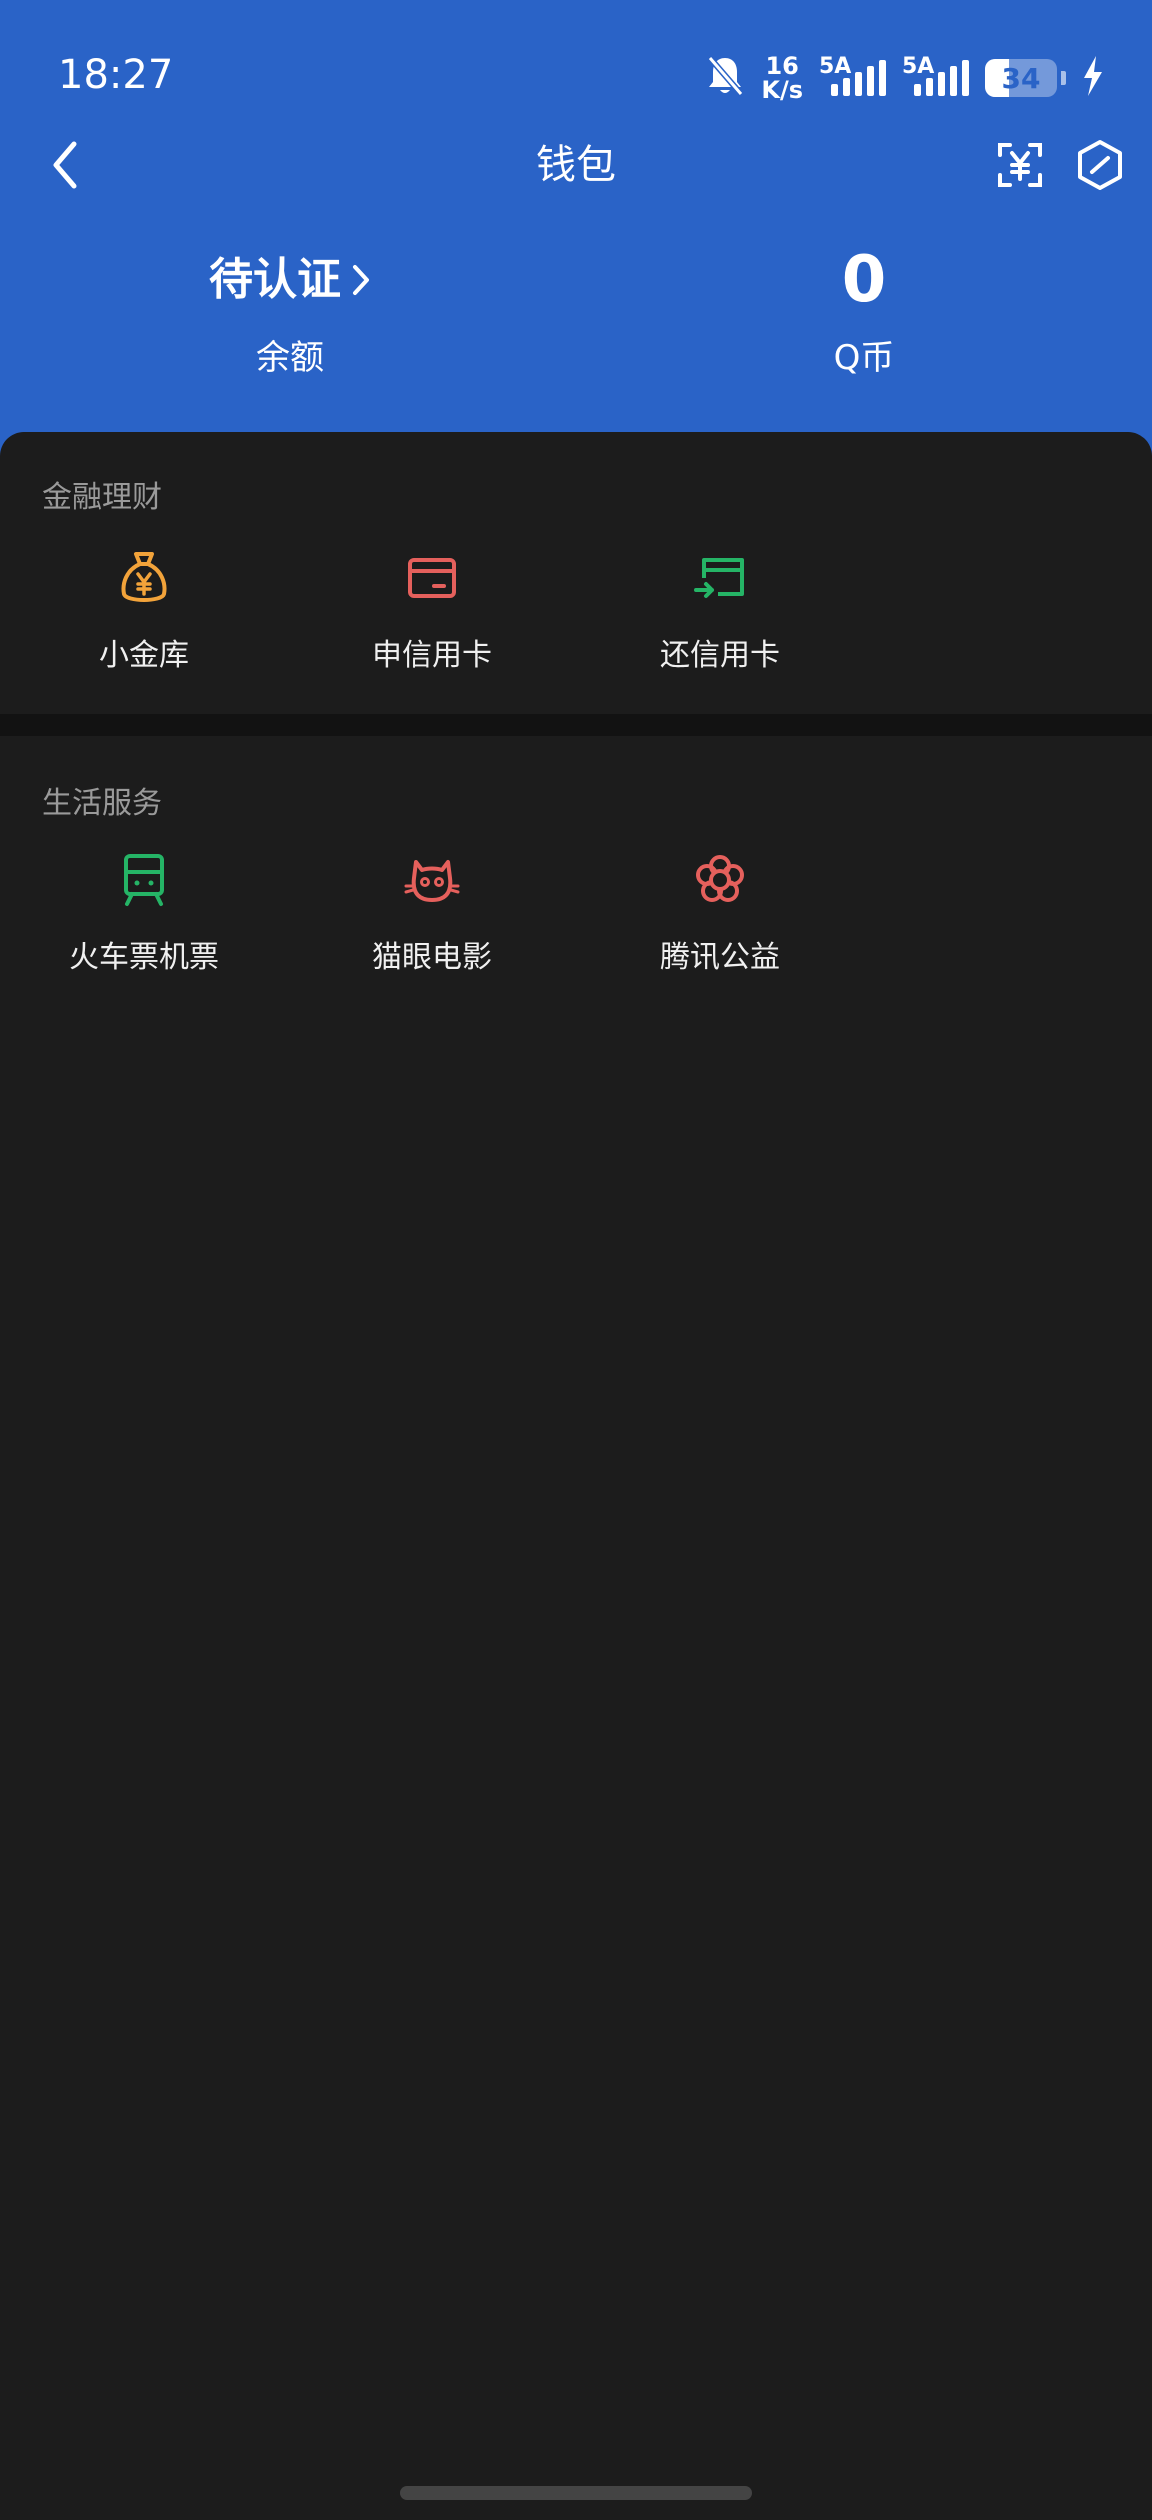 This screenshot has width=1152, height=2520. I want to click on signal-sim1: 5A, so click(852, 75).